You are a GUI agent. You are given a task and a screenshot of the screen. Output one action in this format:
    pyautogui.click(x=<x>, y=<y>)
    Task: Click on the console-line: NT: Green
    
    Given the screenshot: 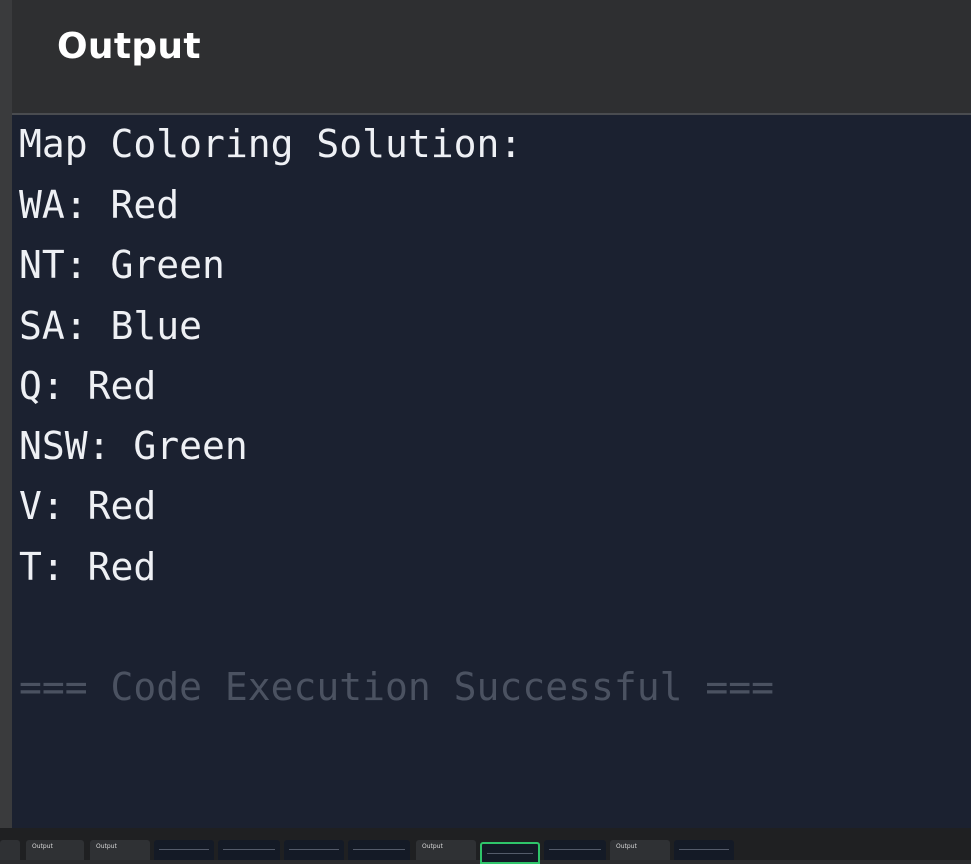 What is the action you would take?
    pyautogui.click(x=122, y=265)
    